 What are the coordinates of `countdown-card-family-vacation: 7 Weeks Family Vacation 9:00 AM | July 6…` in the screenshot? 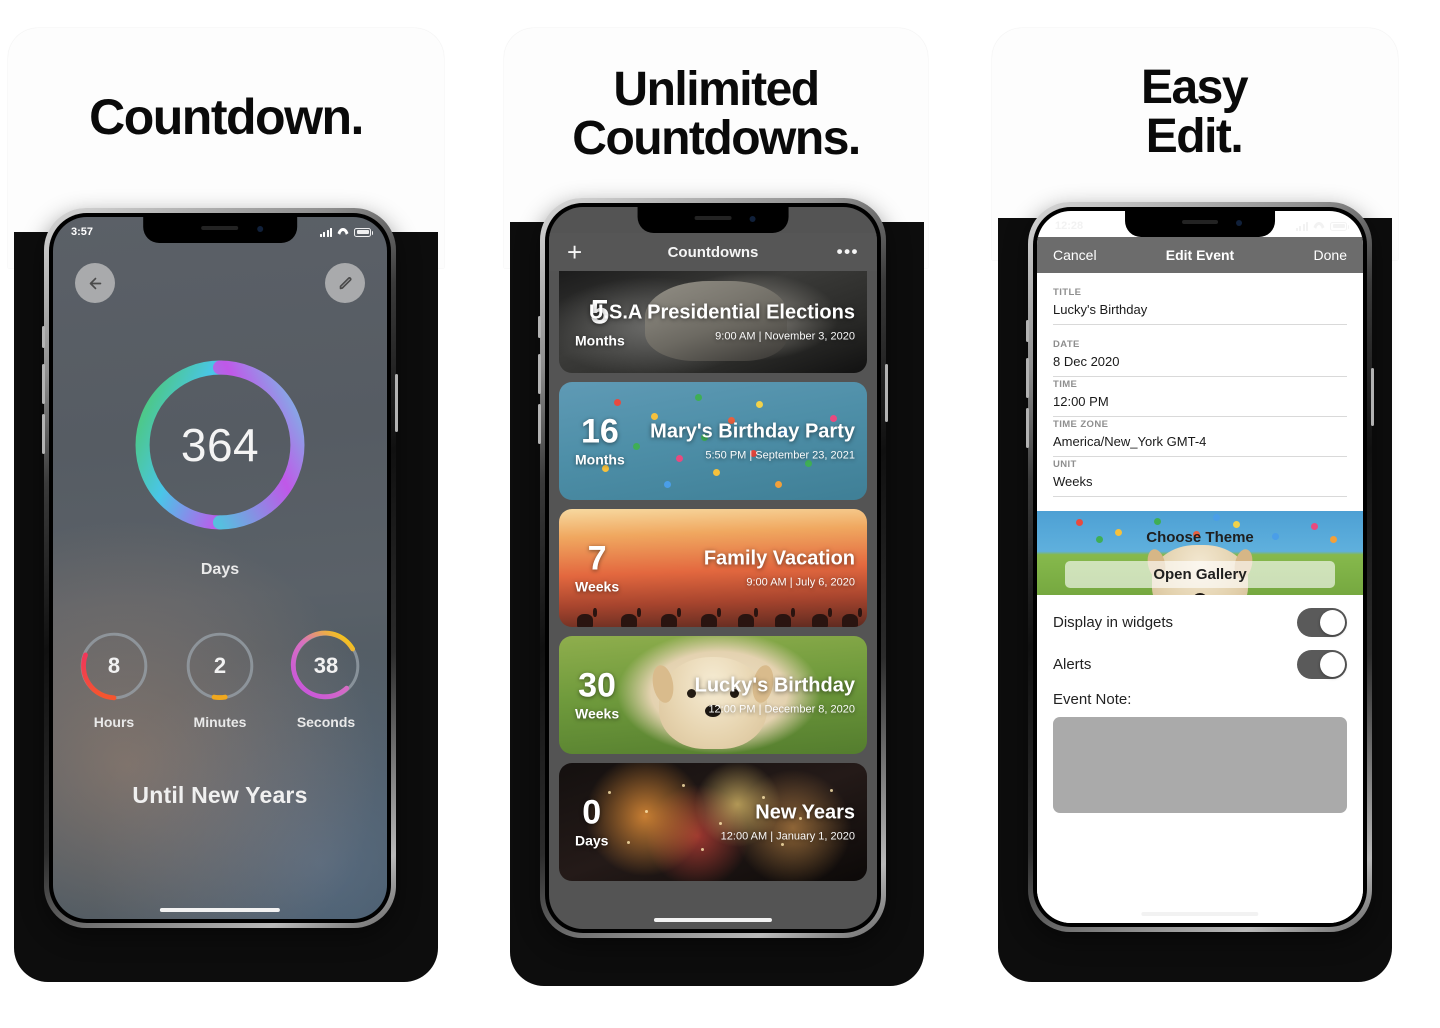 It's located at (713, 568).